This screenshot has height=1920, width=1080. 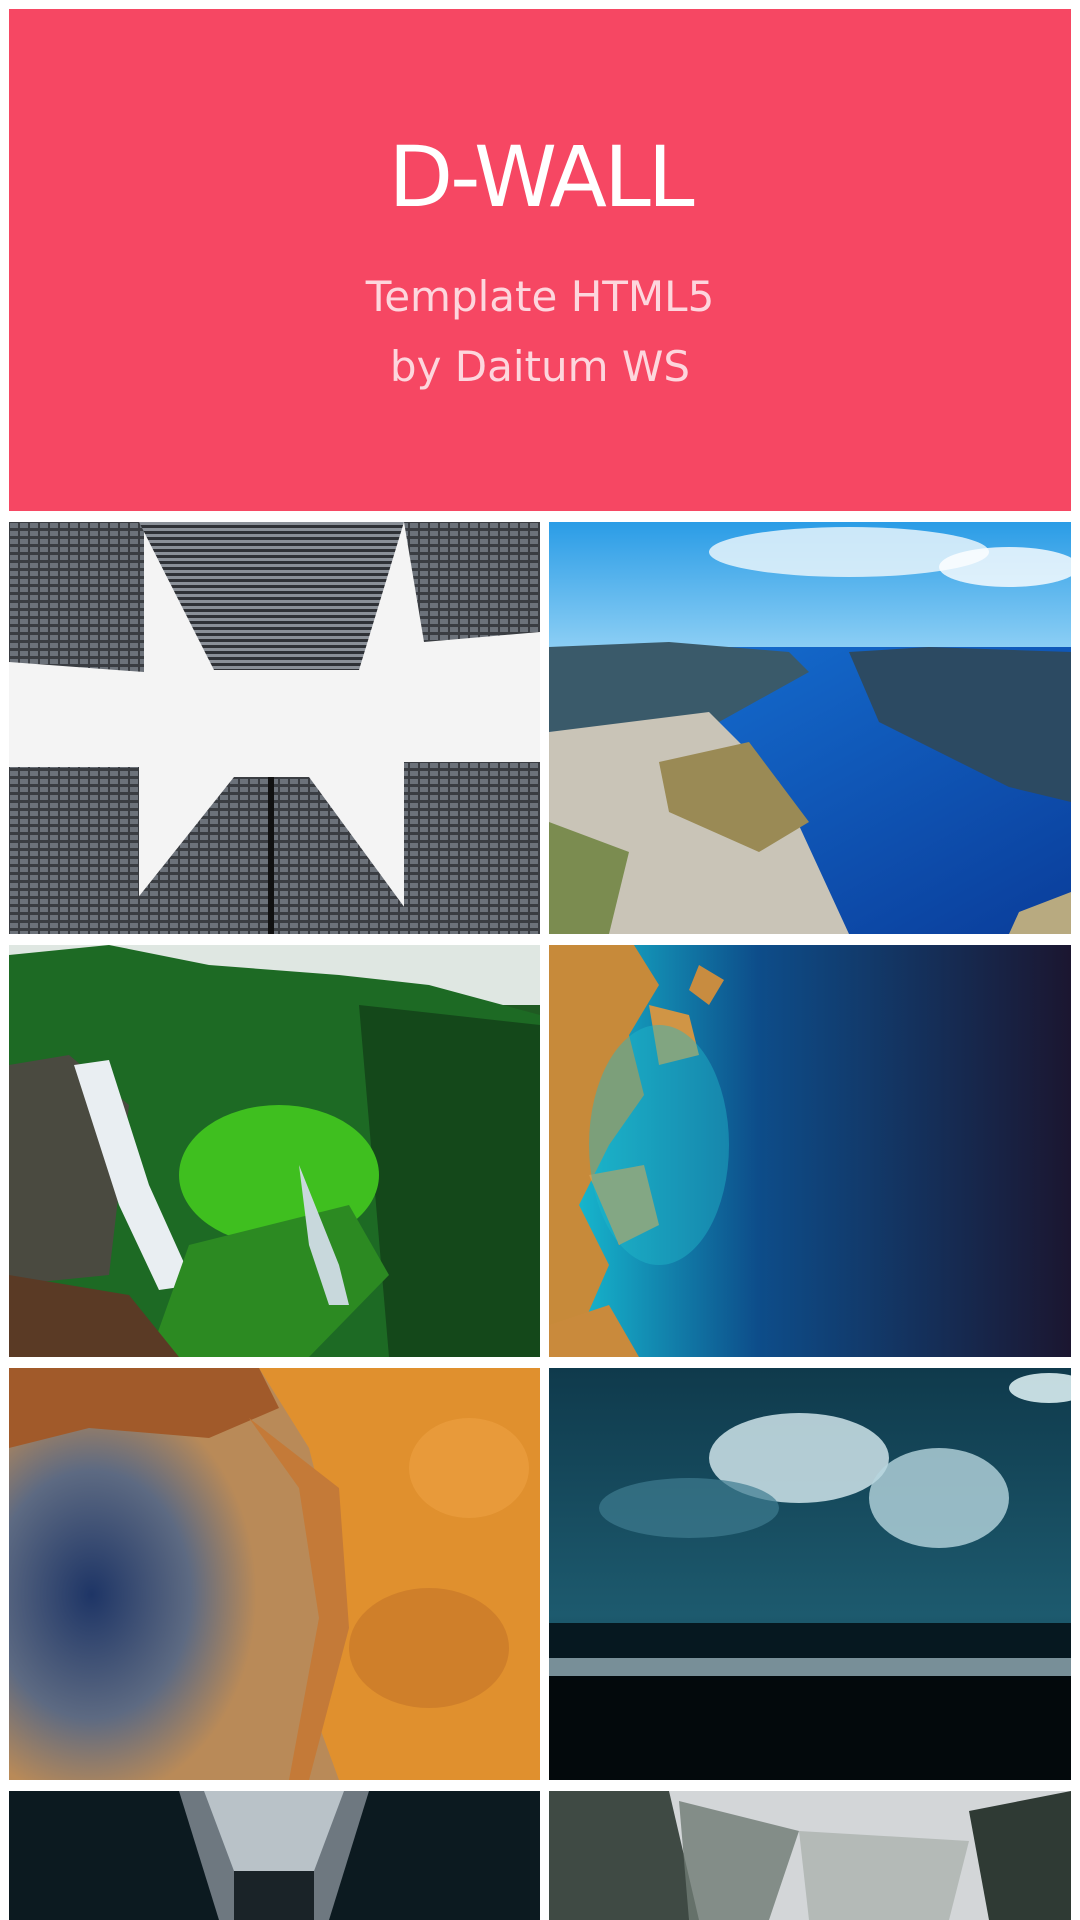 I want to click on misty-forest-photo, so click(x=810, y=1855).